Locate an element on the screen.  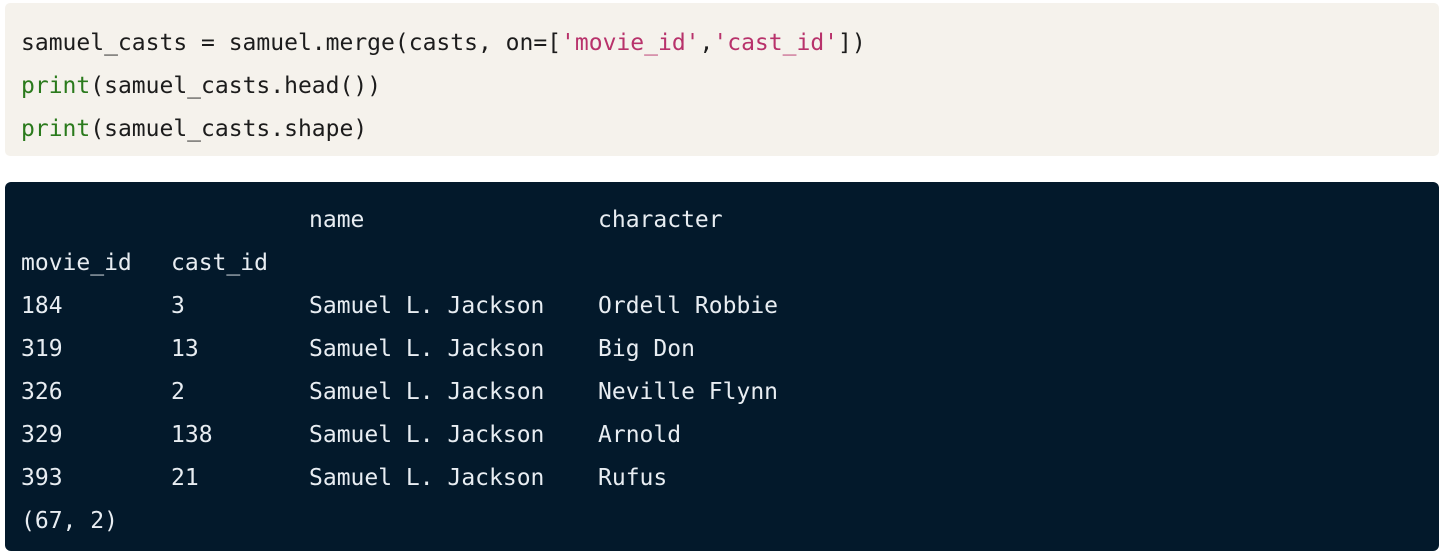
code-line: print(samuel_casts.shape) is located at coordinates (730, 129).